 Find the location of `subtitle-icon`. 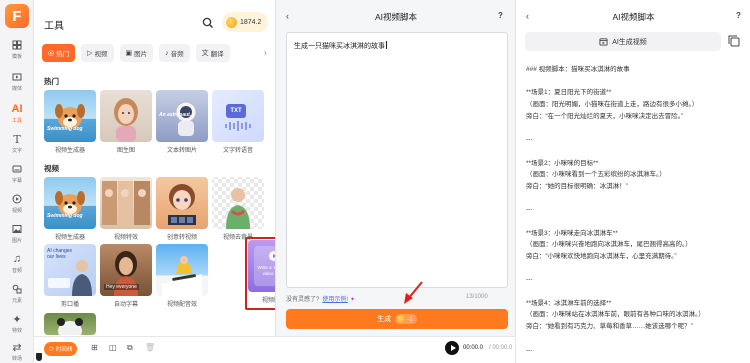

subtitle-icon is located at coordinates (17, 169).